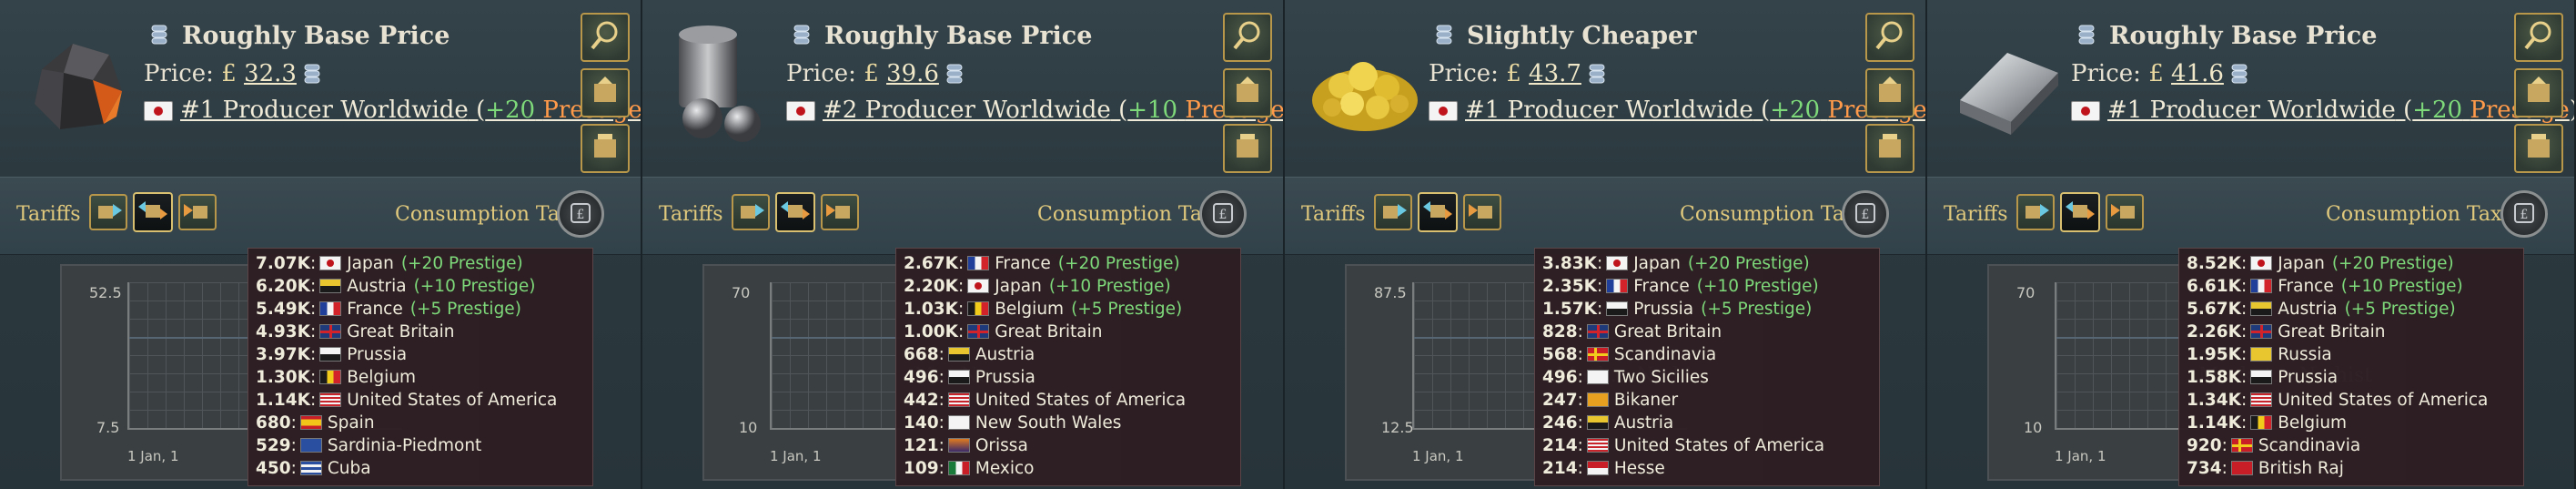  I want to click on producer-row: 5.67K: Austria (+5 Prestige), so click(2355, 309).